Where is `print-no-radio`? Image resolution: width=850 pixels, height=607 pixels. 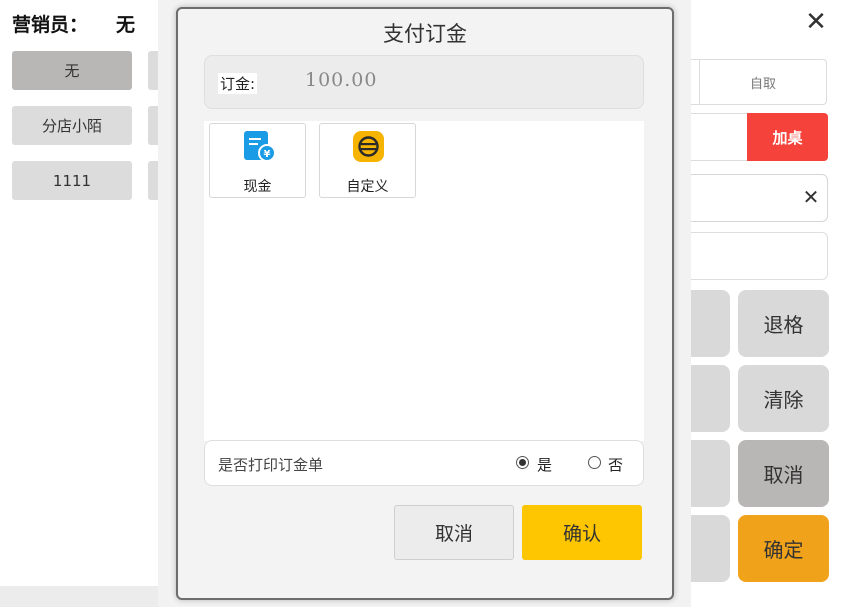 print-no-radio is located at coordinates (594, 462).